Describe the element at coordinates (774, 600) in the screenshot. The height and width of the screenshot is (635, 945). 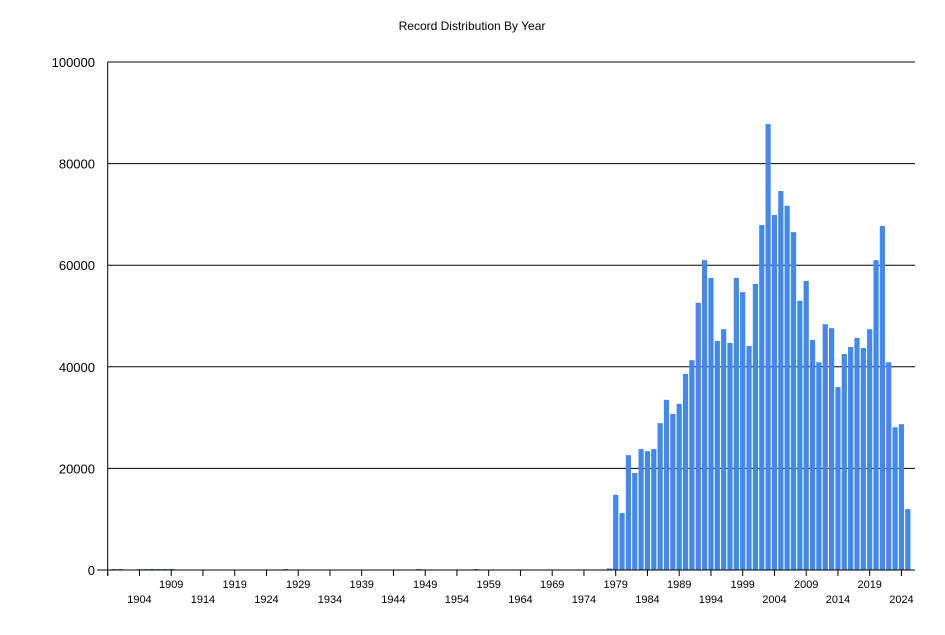
I see `x-tick-label: 2004` at that location.